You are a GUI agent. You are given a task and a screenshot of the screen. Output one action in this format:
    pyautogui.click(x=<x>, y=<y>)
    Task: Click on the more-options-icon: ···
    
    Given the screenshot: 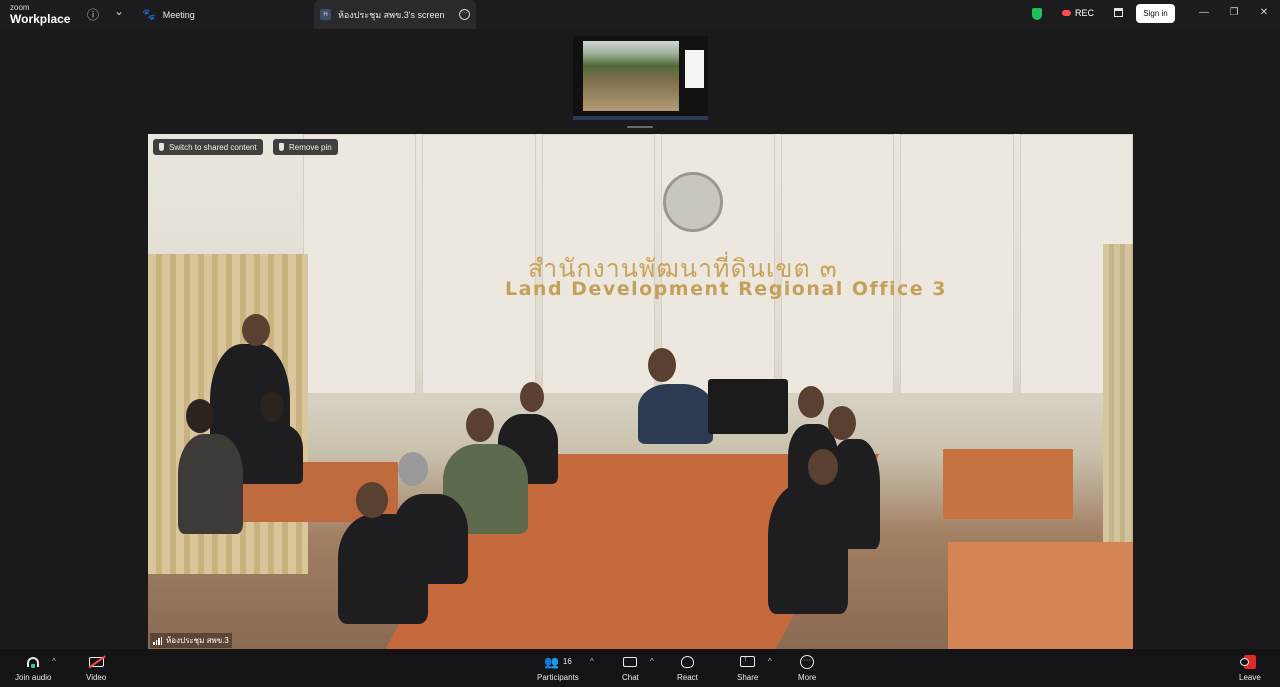 What is the action you would take?
    pyautogui.click(x=464, y=14)
    